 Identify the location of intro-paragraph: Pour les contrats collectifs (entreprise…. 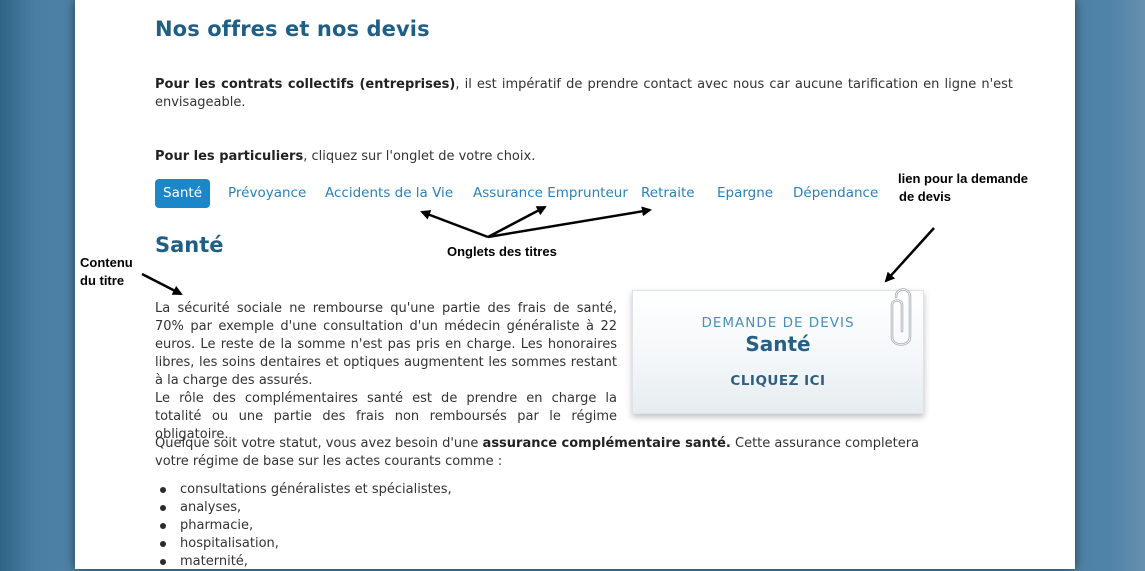
(584, 94).